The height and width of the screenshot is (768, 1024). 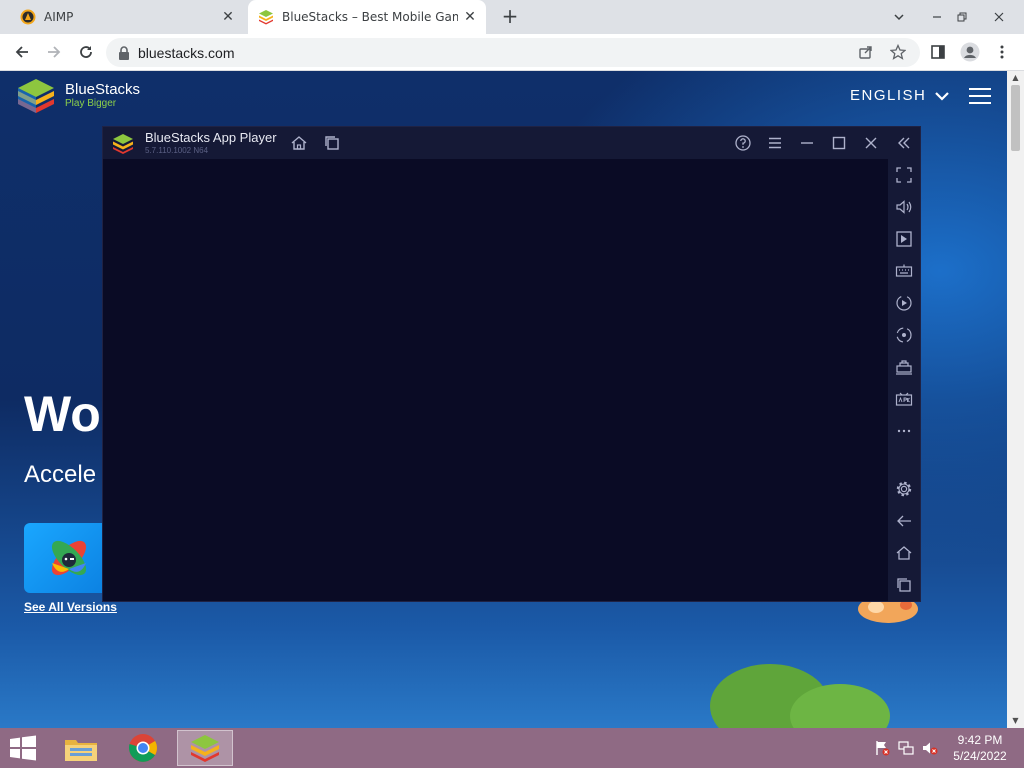 What do you see at coordinates (266, 17) in the screenshot?
I see `bluestacks-favicon-icon` at bounding box center [266, 17].